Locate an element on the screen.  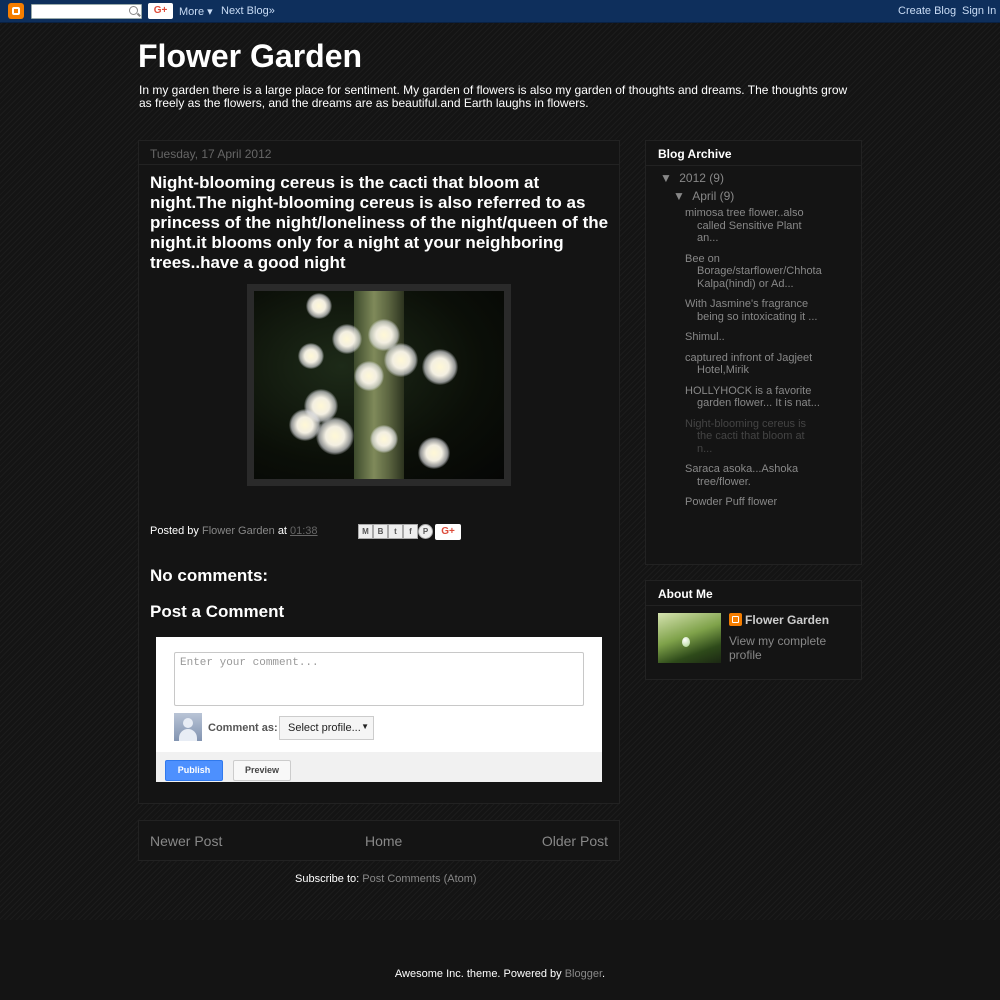
publish-button: Publish is located at coordinates (194, 770).